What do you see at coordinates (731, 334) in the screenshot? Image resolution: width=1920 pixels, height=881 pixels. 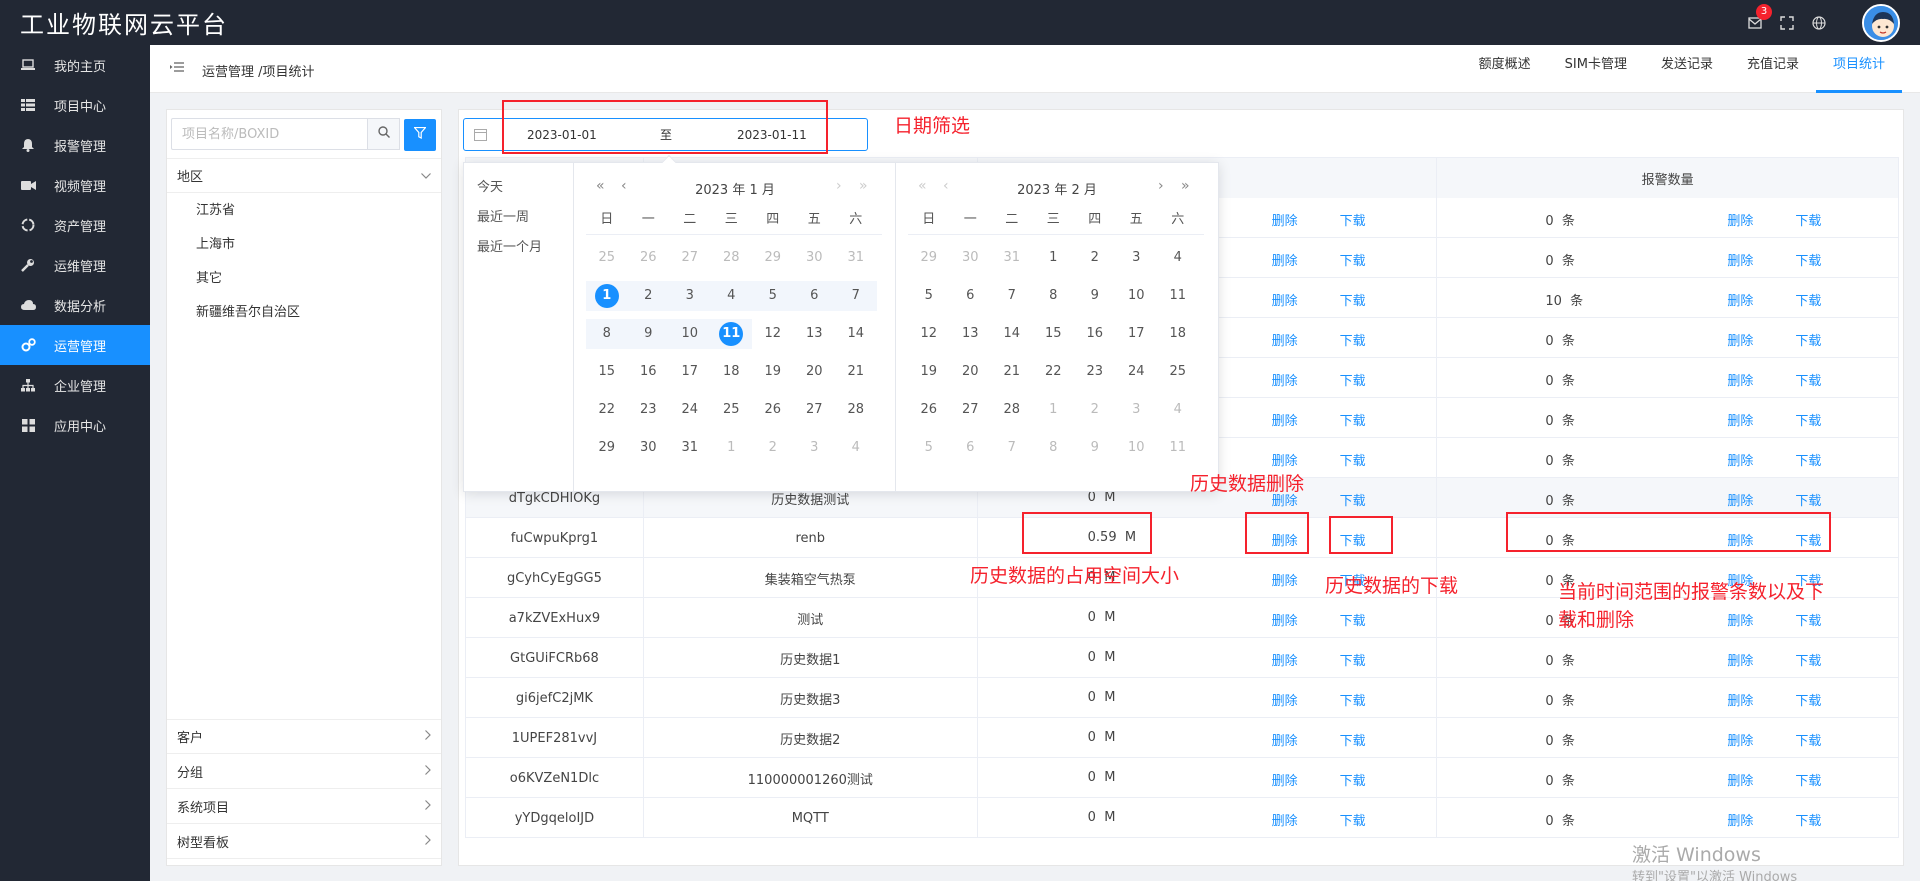 I see `selected-day: 11` at bounding box center [731, 334].